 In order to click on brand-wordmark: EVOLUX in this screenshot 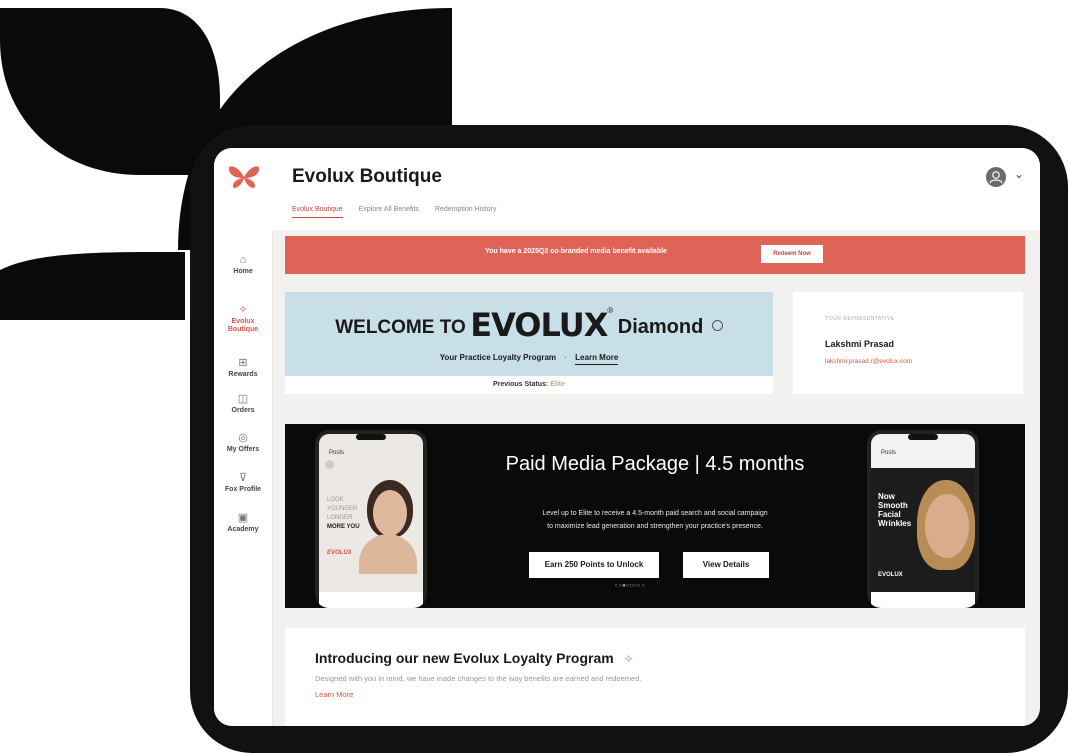, I will do `click(539, 325)`.